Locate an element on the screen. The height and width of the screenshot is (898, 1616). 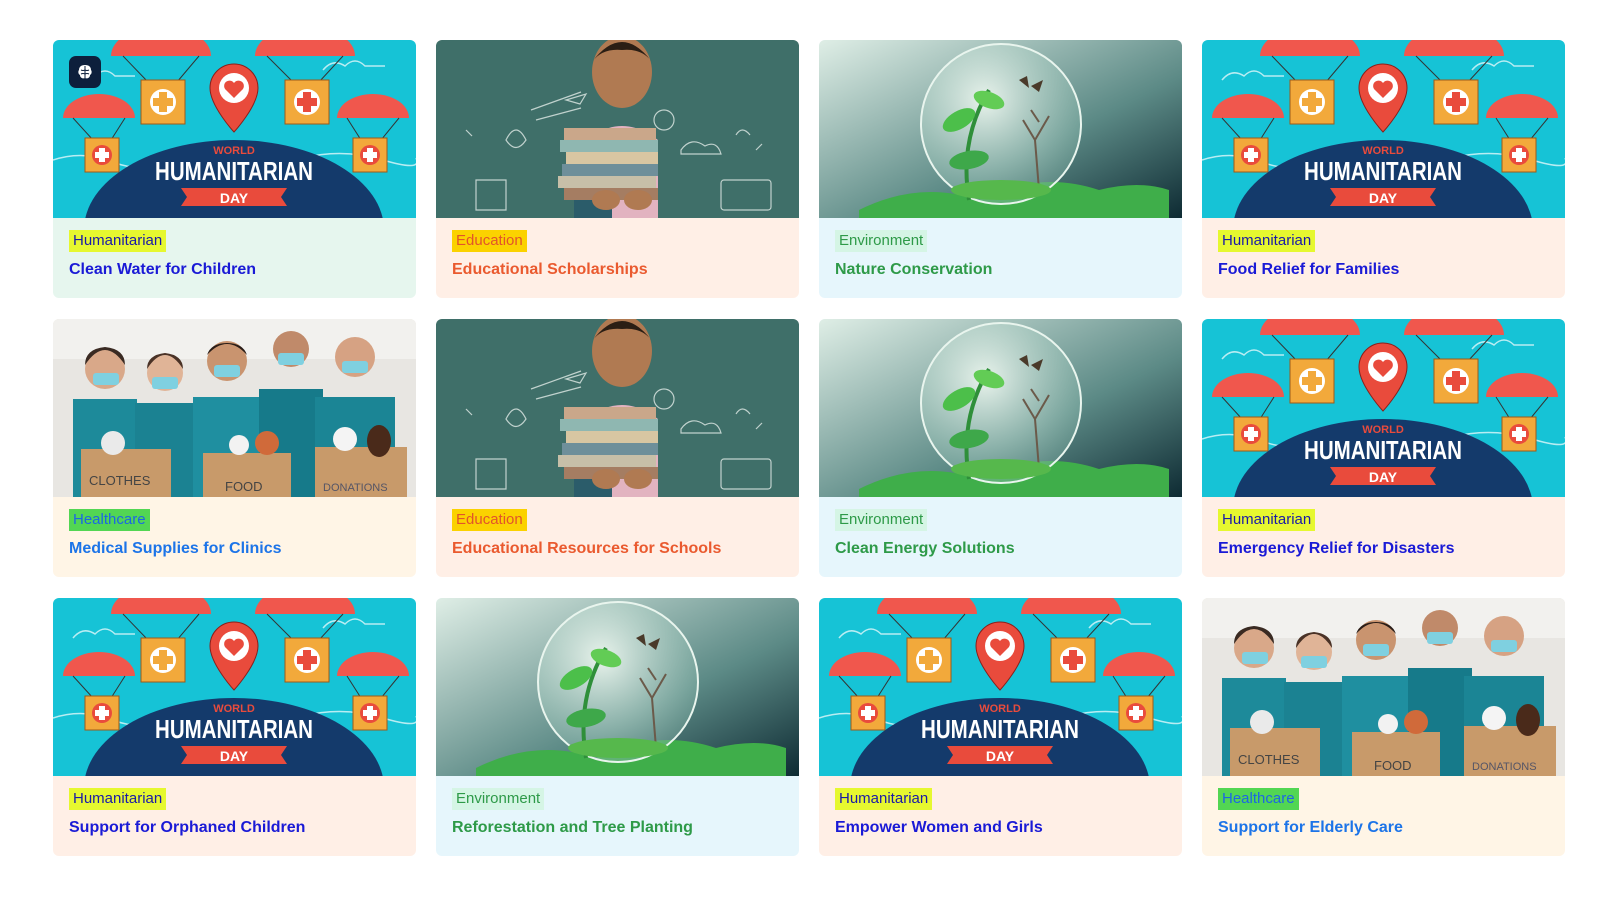
campaign-title: Clean Energy Solutions is located at coordinates (1000, 549).